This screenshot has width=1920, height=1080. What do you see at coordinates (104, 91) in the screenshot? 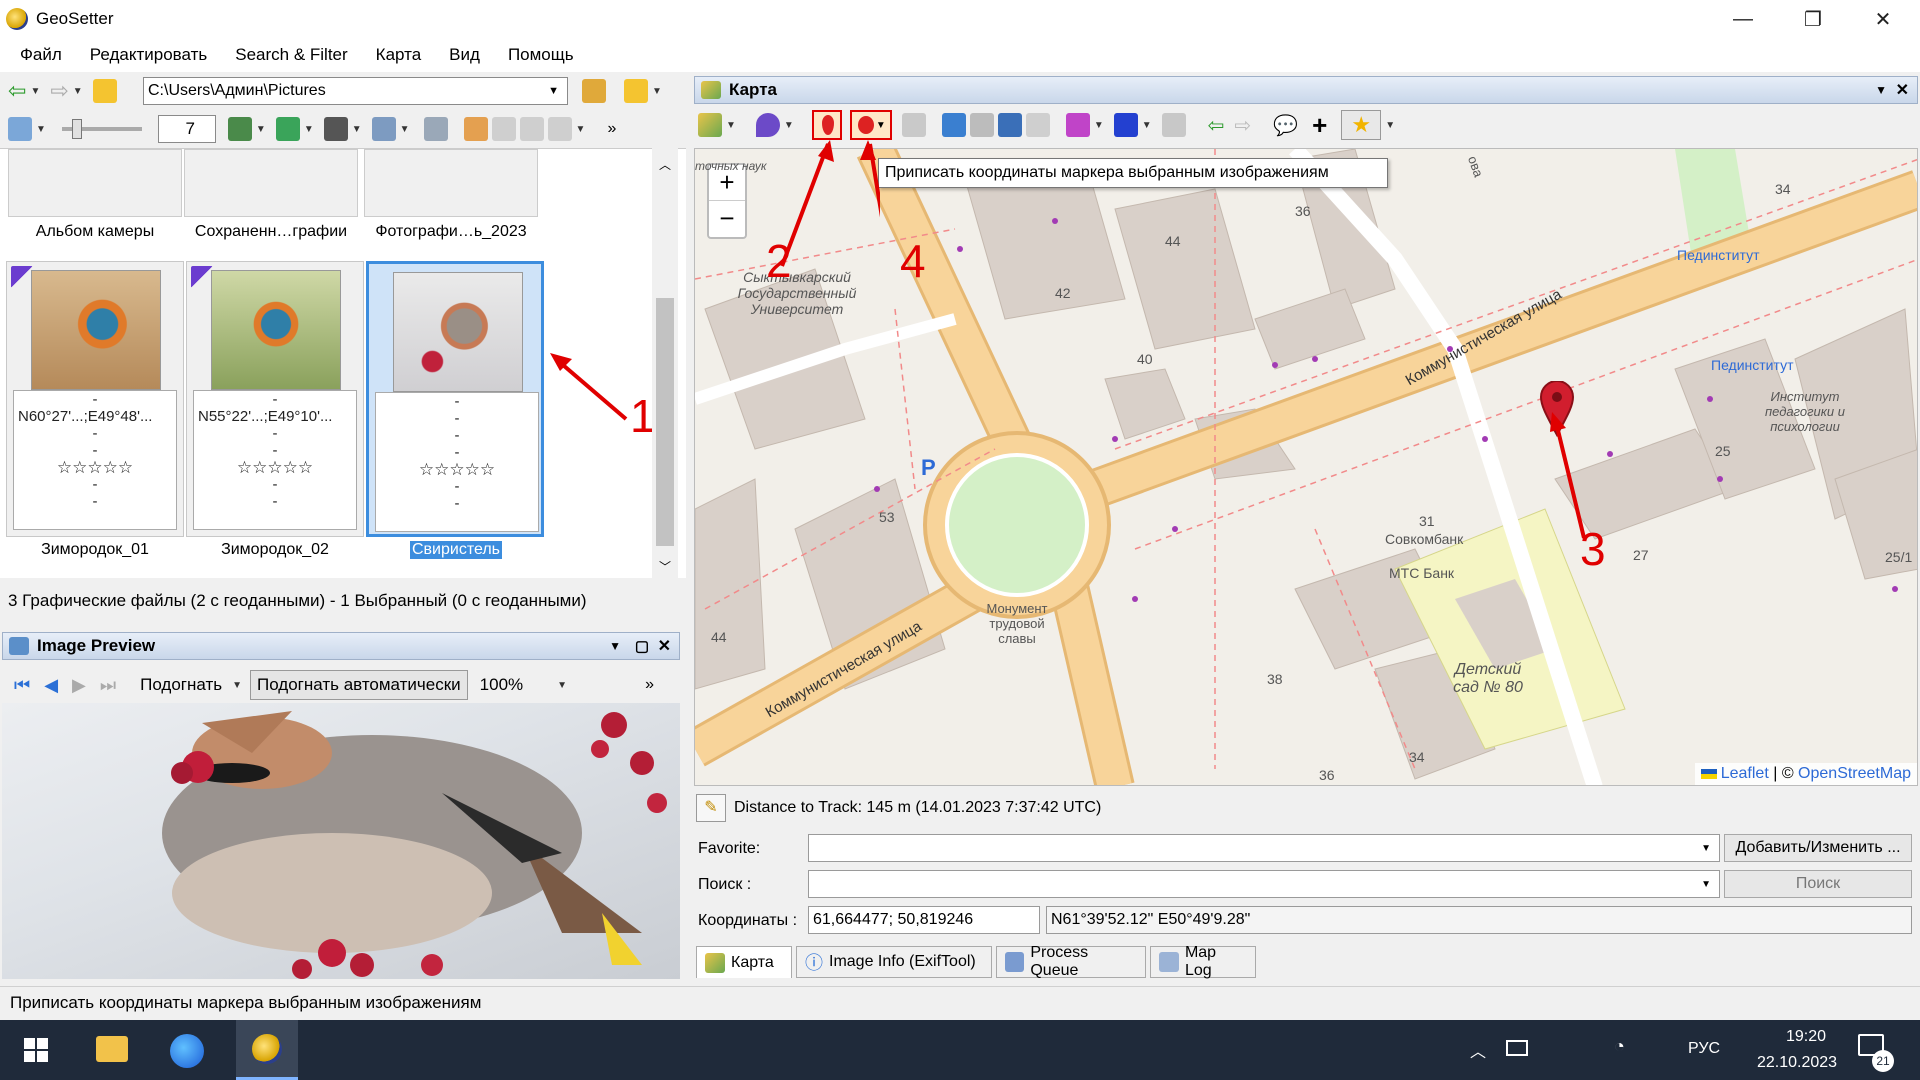
I see `folder-up-icon` at bounding box center [104, 91].